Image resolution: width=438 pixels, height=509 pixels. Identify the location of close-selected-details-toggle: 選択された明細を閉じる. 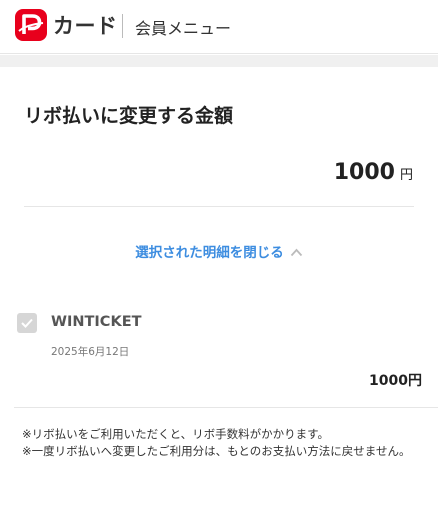
(219, 250).